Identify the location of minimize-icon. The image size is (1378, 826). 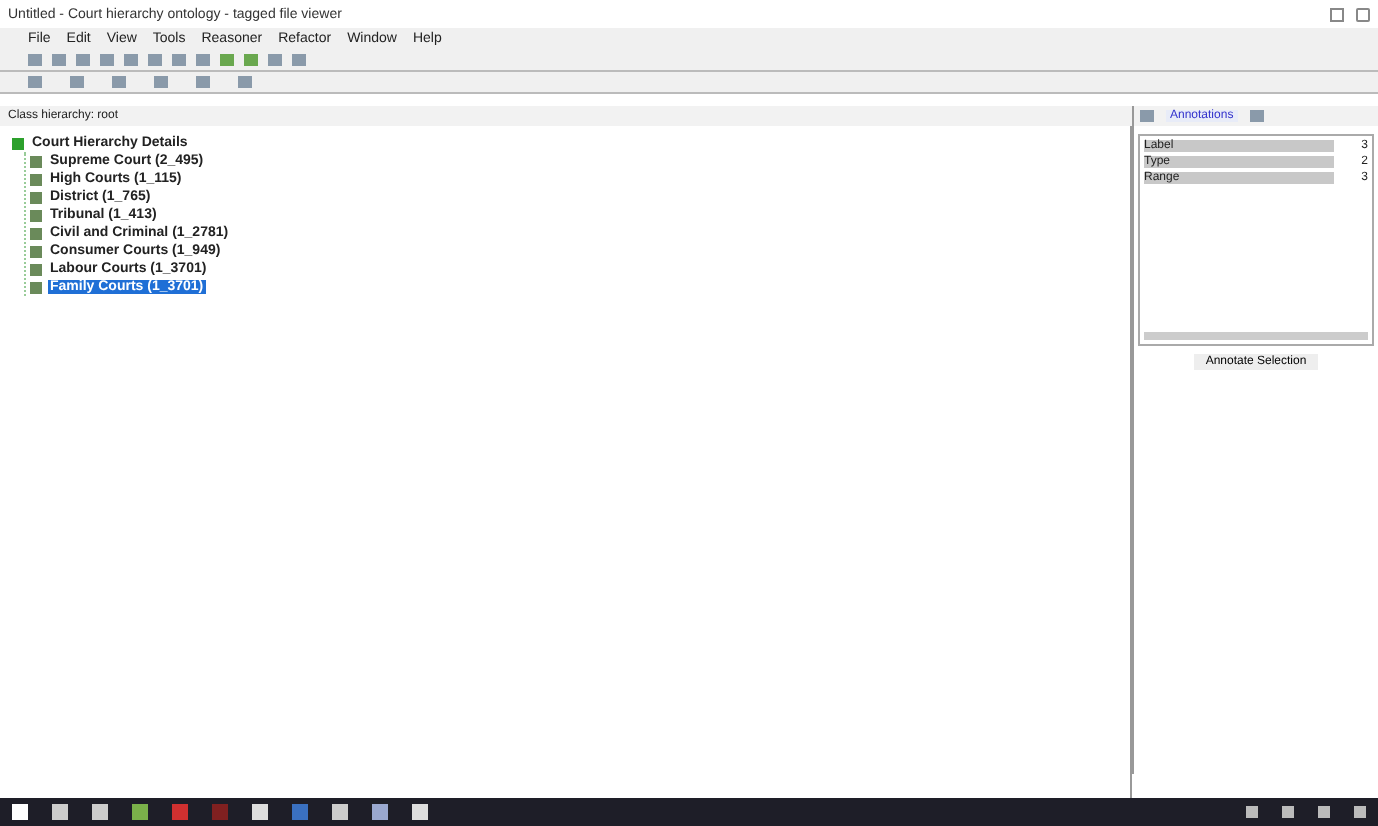
(1337, 14).